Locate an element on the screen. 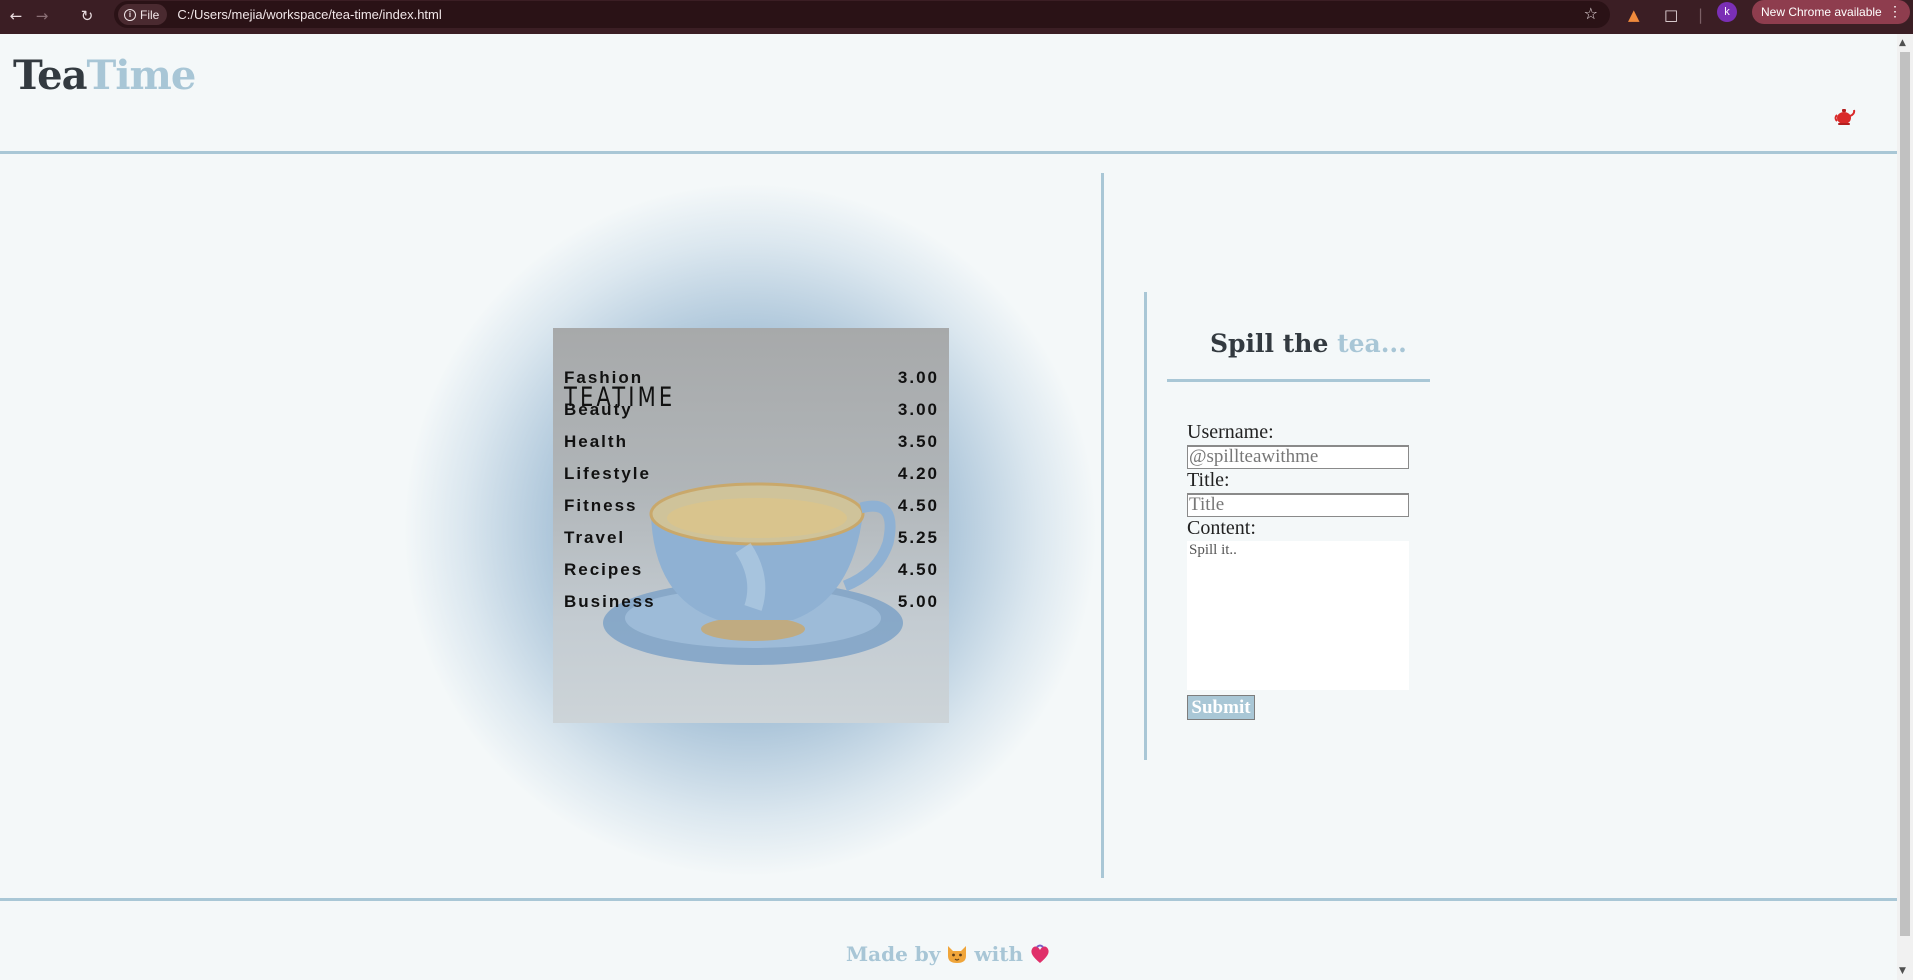 The image size is (1913, 980). form-title-underline is located at coordinates (1298, 380).